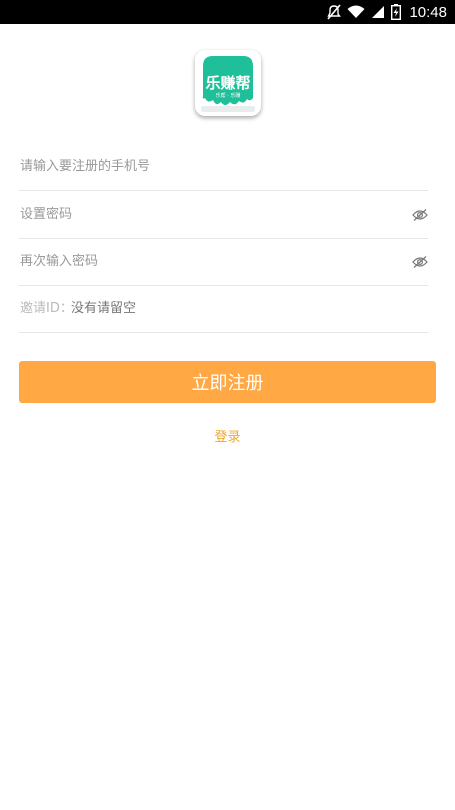 The width and height of the screenshot is (455, 810). I want to click on mute-icon, so click(334, 12).